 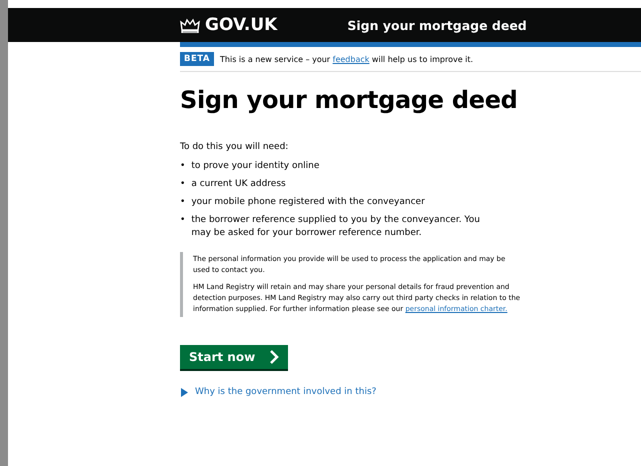 I want to click on requirement-item: to prove your identity online, so click(x=255, y=166).